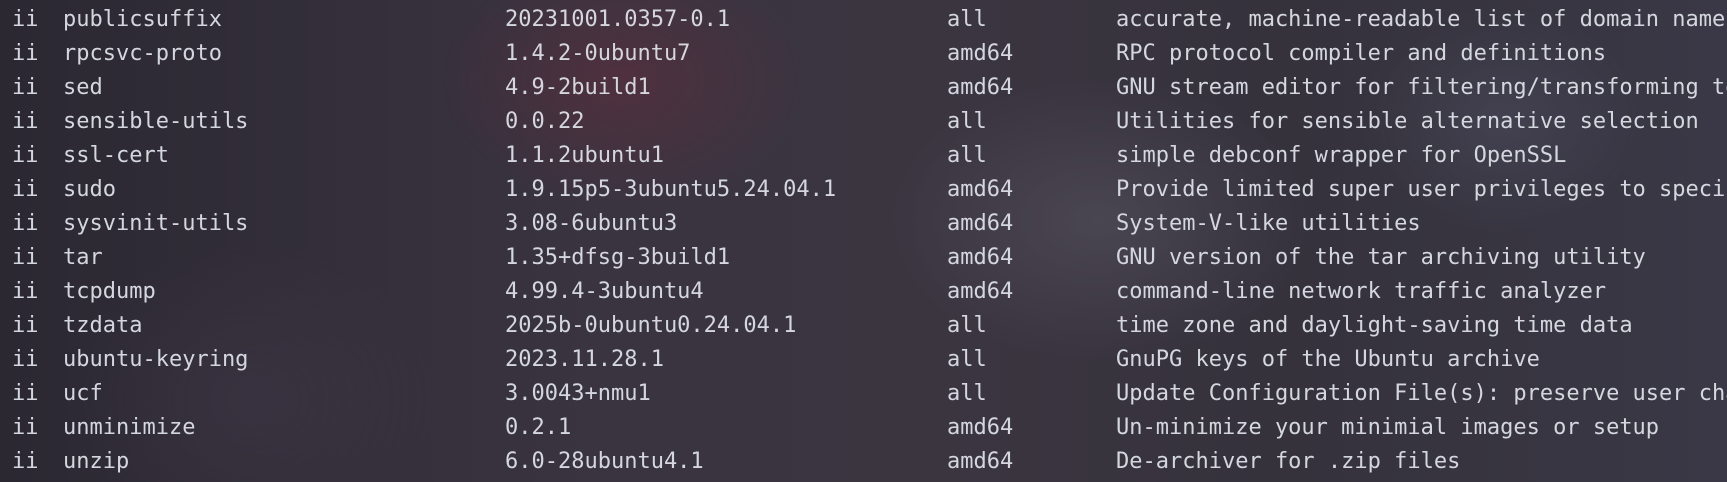 The height and width of the screenshot is (482, 1727). I want to click on package-name: ucf, so click(83, 393).